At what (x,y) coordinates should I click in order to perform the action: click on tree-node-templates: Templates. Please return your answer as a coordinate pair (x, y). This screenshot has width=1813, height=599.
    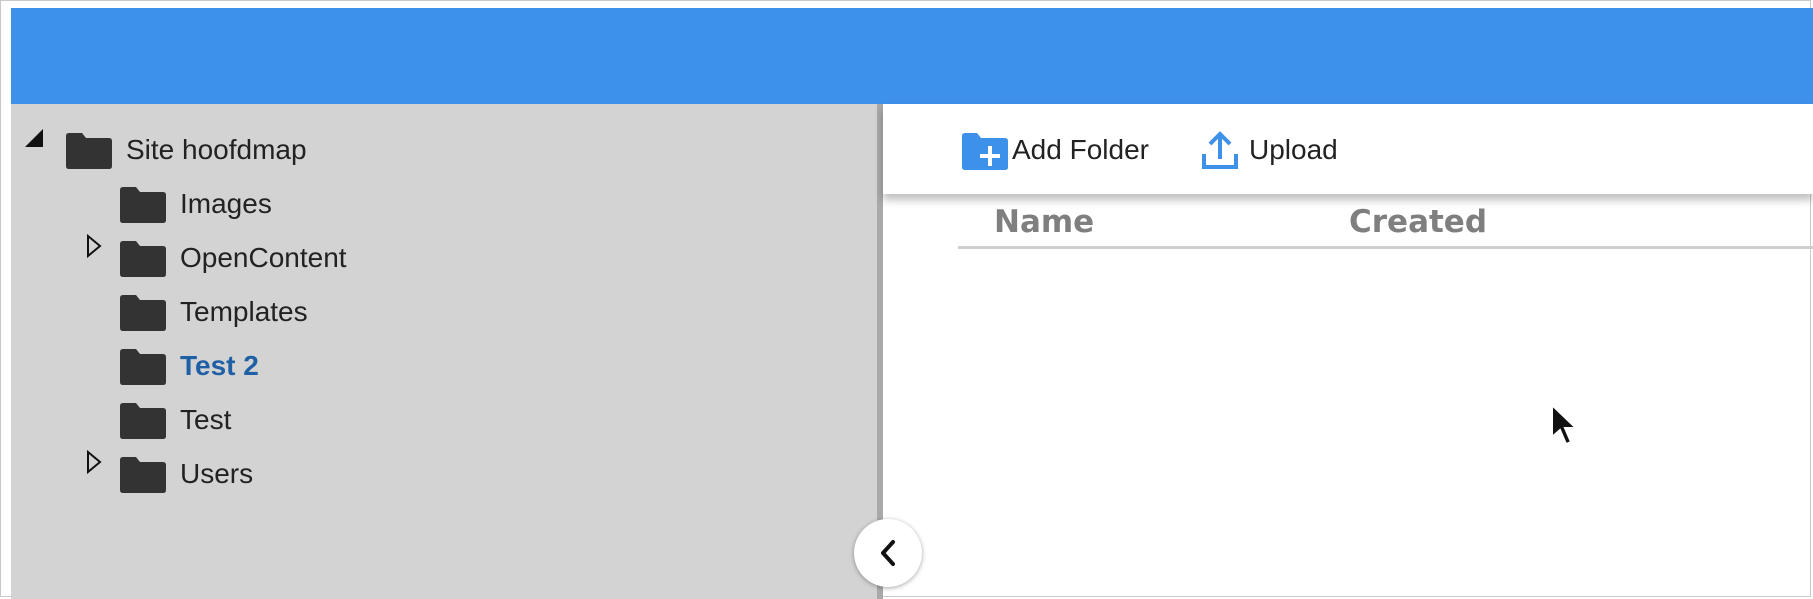
    Looking at the image, I should click on (214, 312).